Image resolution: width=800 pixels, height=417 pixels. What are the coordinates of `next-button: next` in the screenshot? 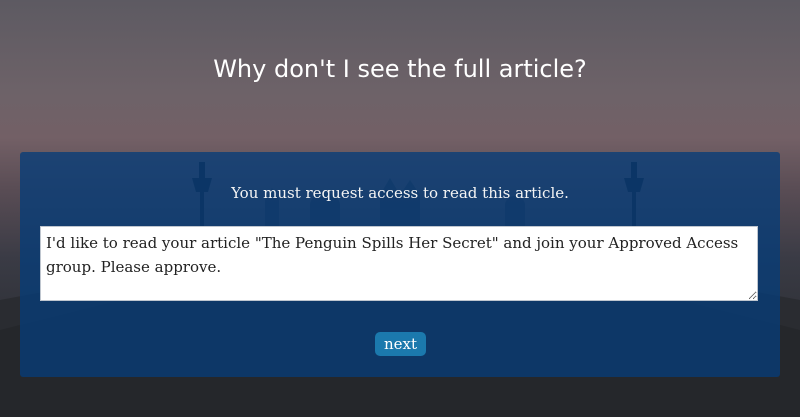 It's located at (400, 344).